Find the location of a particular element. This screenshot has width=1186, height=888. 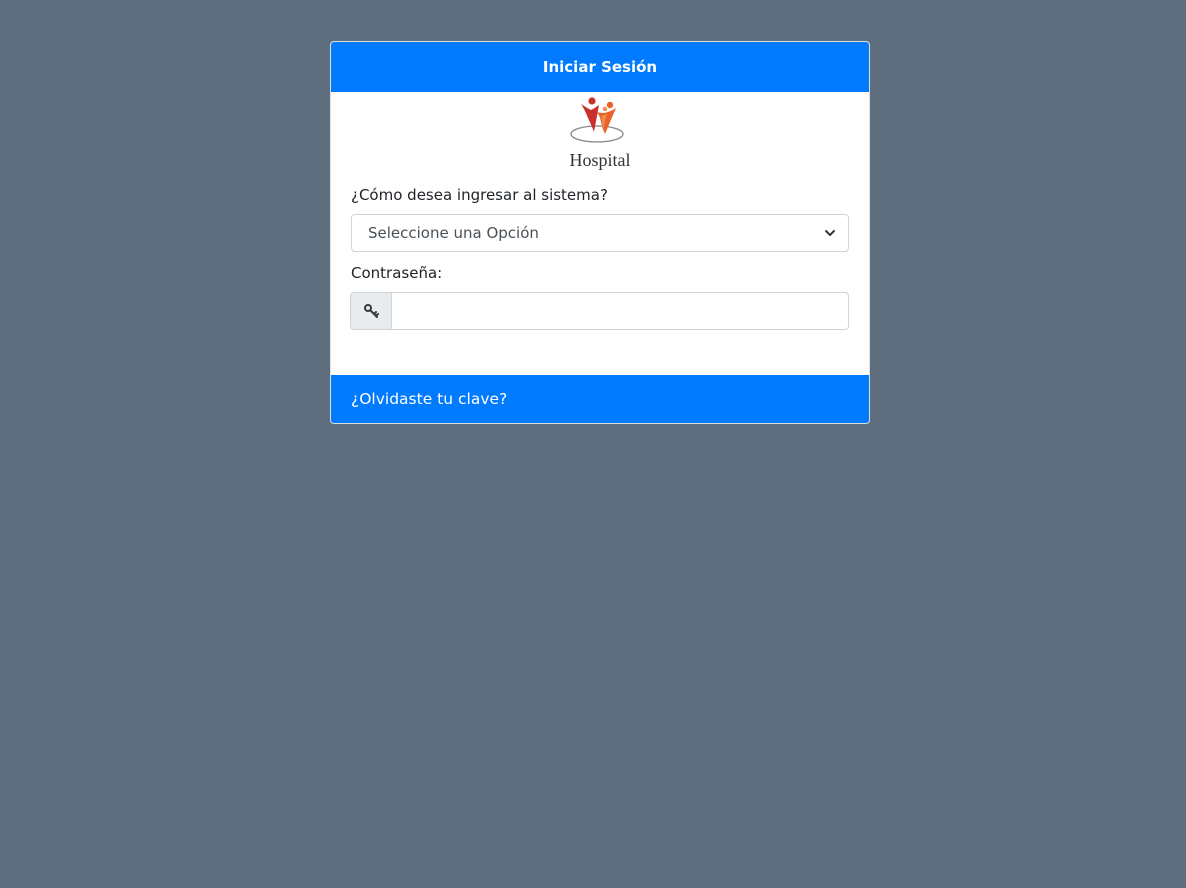

hospital-logo: Hospital is located at coordinates (600, 133).